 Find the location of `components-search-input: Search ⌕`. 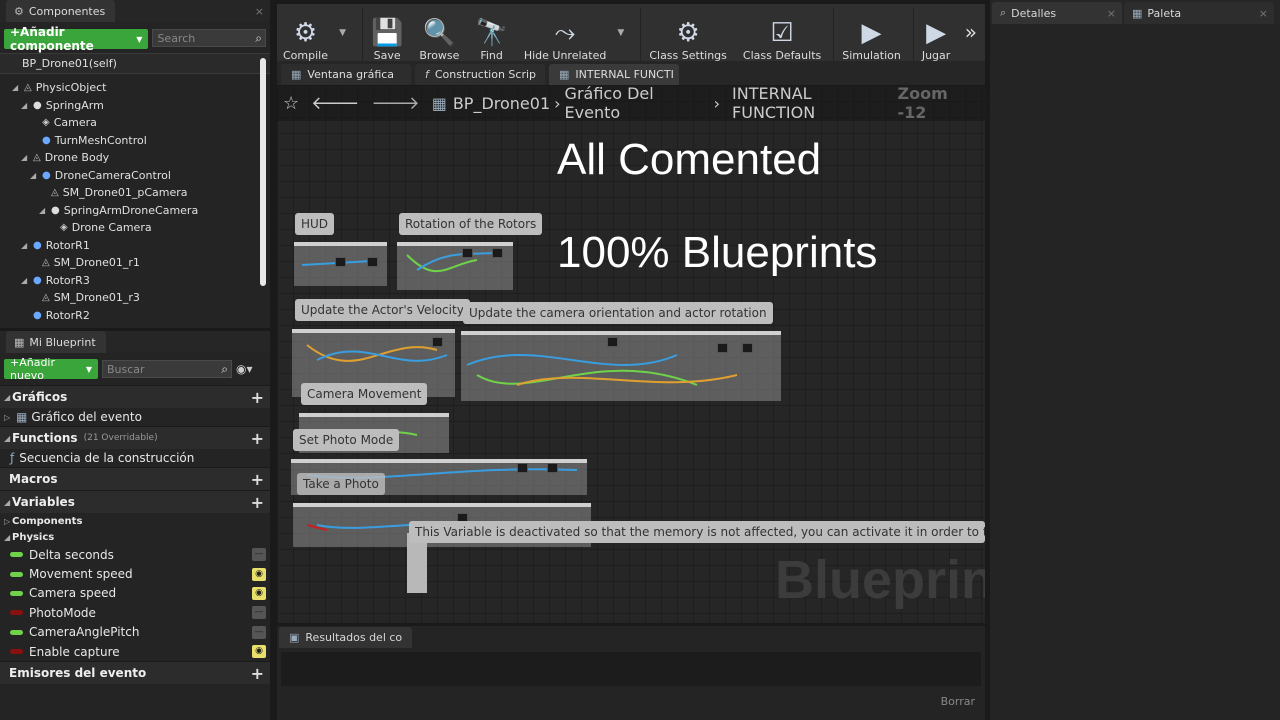

components-search-input: Search ⌕ is located at coordinates (209, 38).